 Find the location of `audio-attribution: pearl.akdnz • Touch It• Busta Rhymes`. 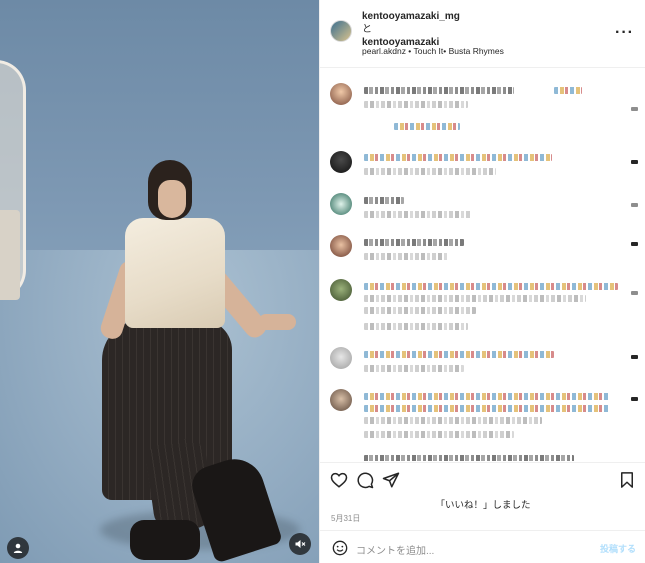

audio-attribution: pearl.akdnz • Touch It• Busta Rhymes is located at coordinates (433, 51).